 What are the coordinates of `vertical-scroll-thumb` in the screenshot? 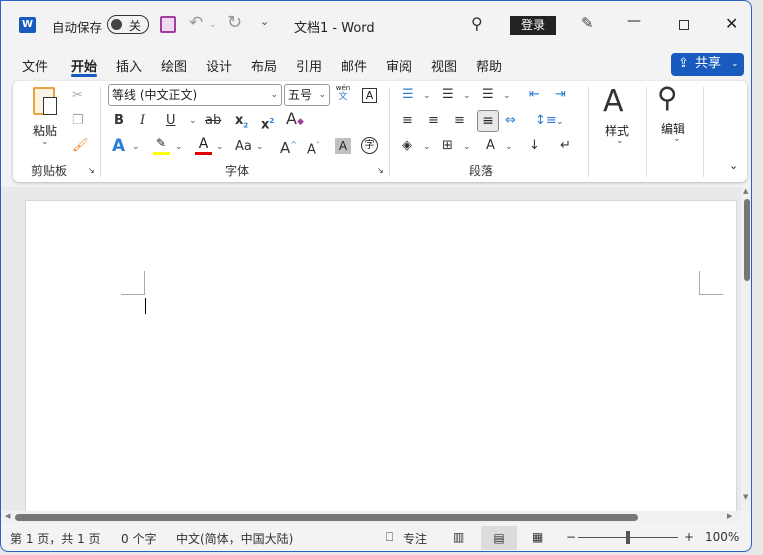 It's located at (747, 240).